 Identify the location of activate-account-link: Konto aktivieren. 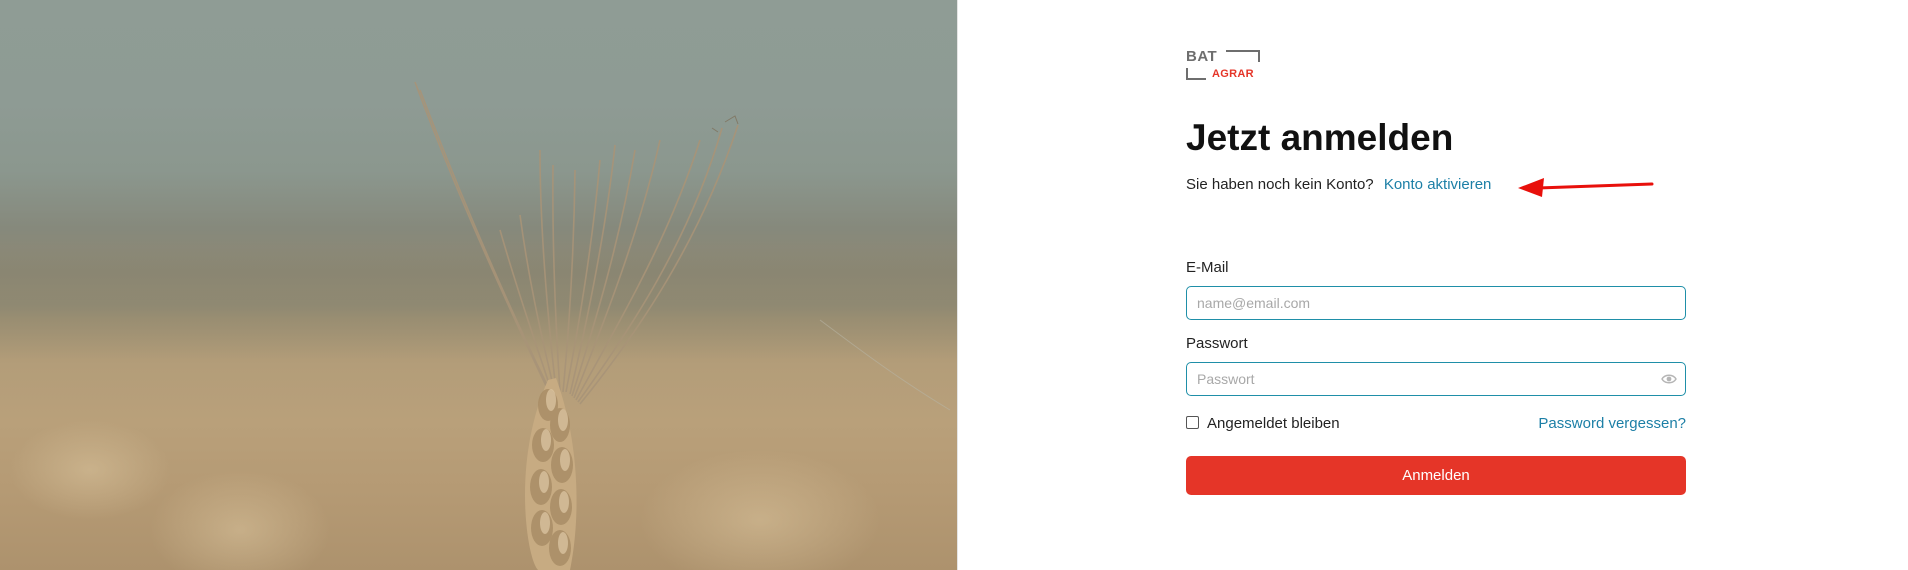
(1438, 184).